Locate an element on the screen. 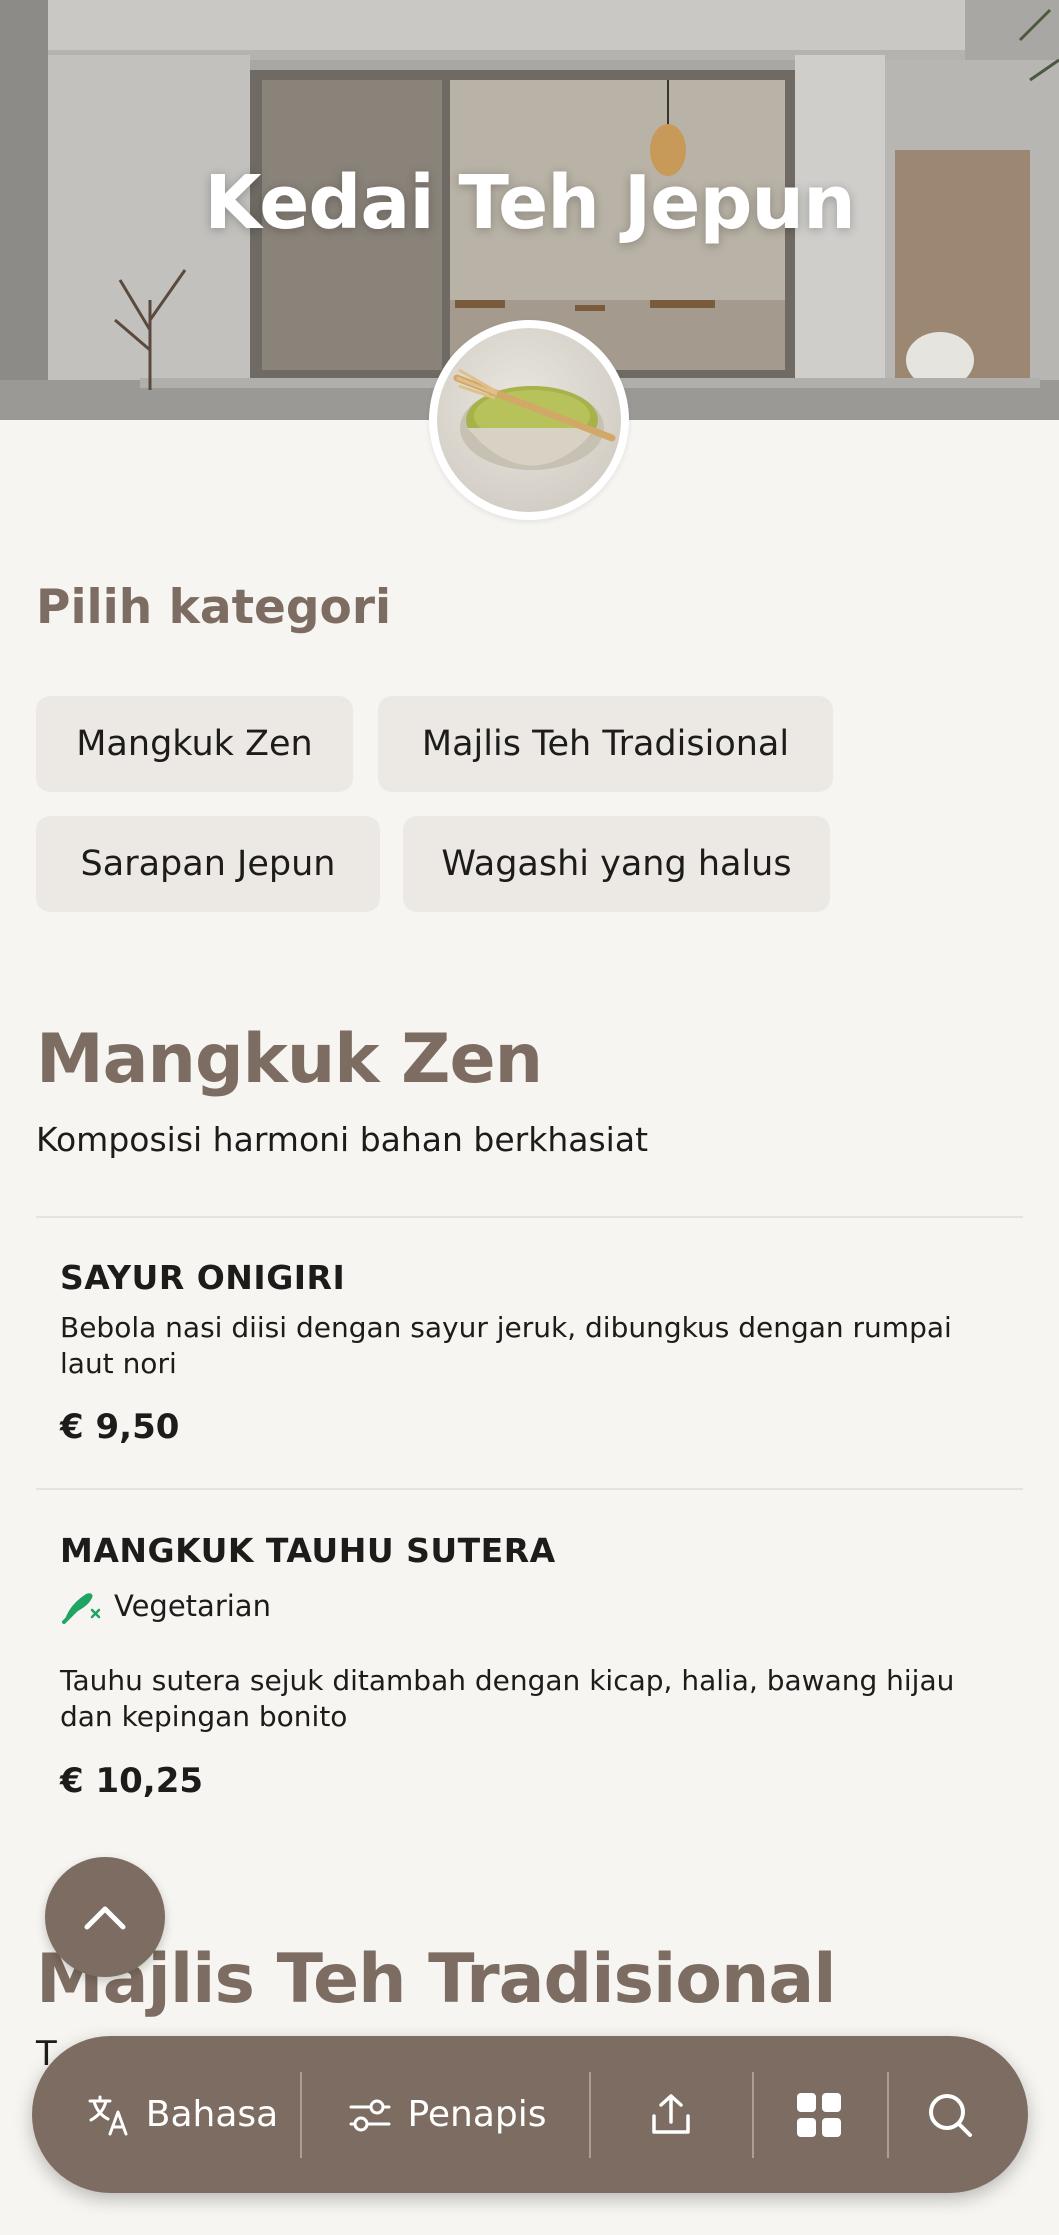 The width and height of the screenshot is (1059, 2235). filter-sliders-icon is located at coordinates (370, 2115).